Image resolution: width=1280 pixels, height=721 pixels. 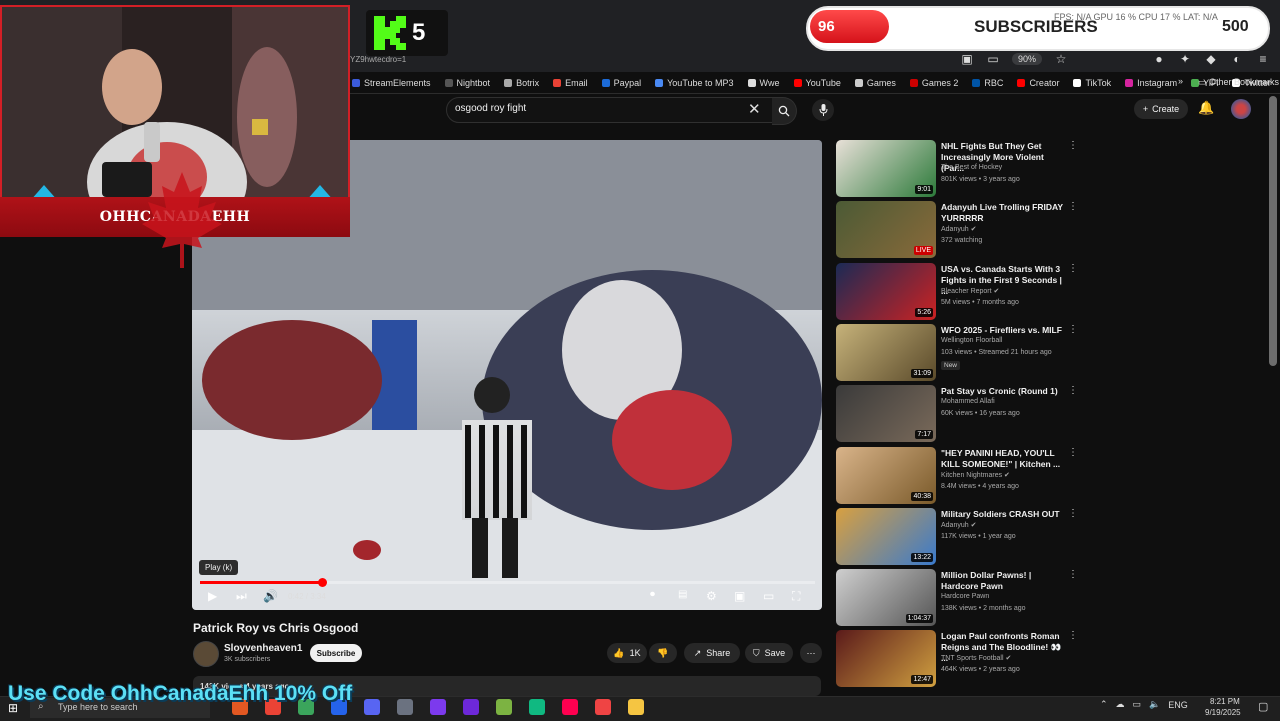 What do you see at coordinates (391, 83) in the screenshot?
I see `bookmark-item: StreamElements` at bounding box center [391, 83].